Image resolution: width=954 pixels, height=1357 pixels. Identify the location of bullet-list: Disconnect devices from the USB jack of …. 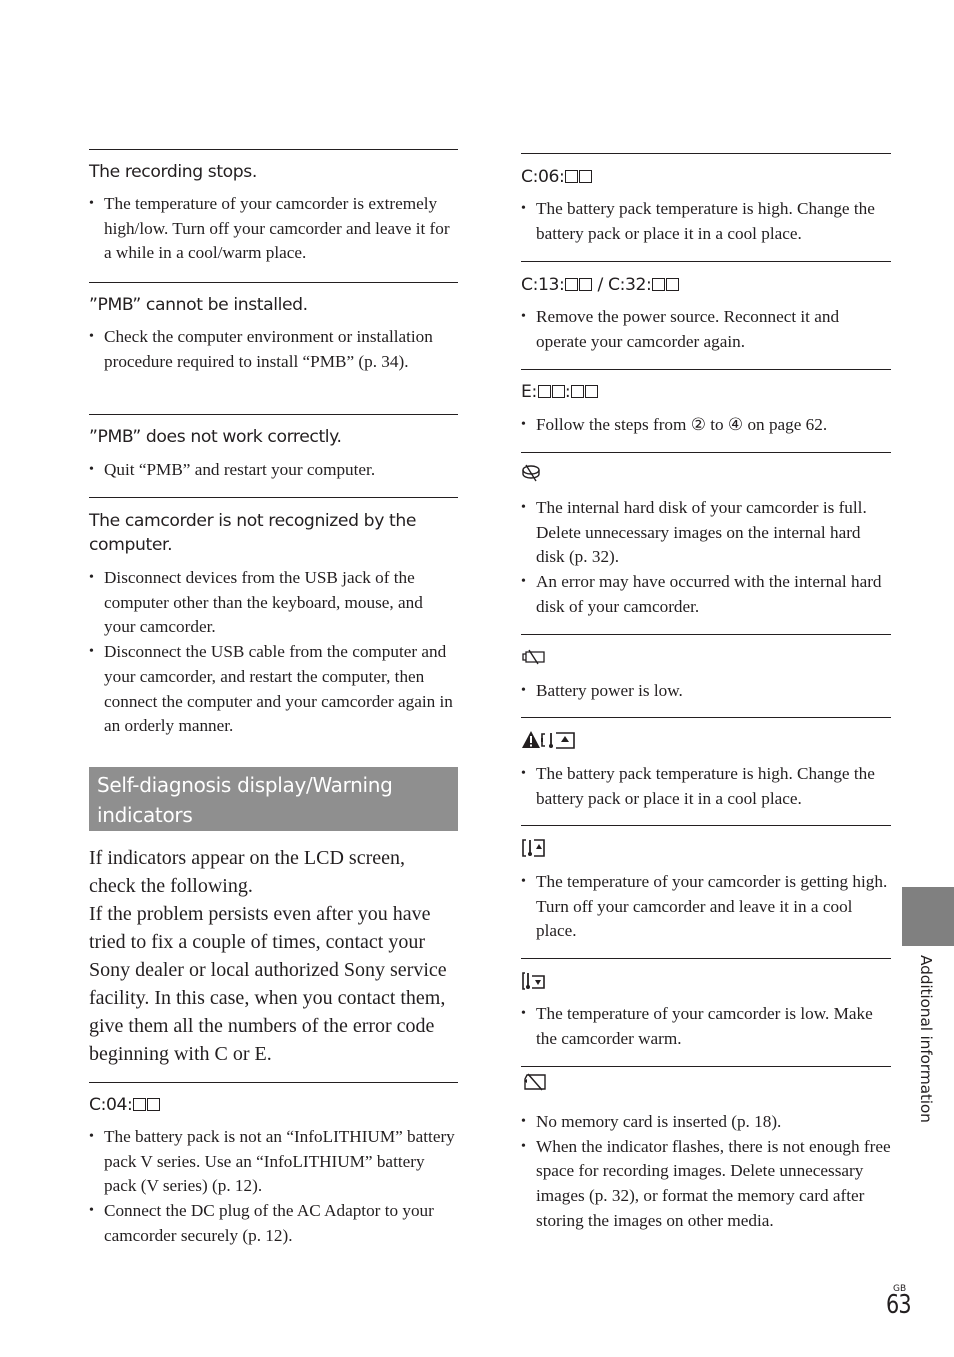
(273, 652).